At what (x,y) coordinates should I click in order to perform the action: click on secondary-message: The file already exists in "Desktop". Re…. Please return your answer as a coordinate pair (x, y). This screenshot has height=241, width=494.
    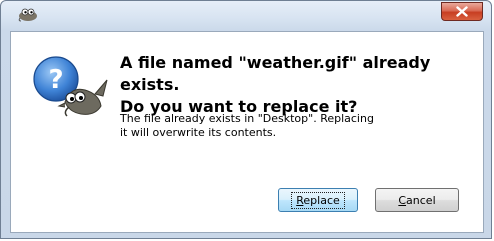
    Looking at the image, I should click on (247, 125).